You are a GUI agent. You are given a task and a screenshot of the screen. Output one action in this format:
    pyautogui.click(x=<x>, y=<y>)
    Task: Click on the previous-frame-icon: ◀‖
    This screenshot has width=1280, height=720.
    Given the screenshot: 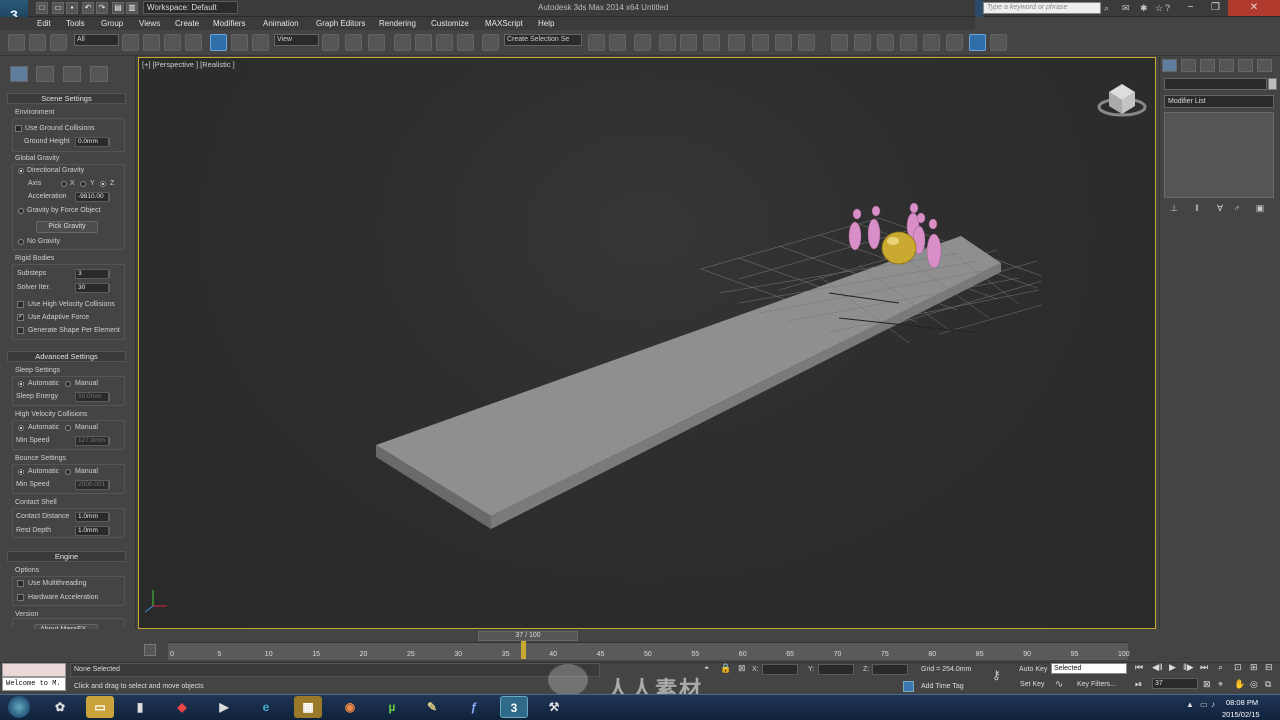 What is the action you would take?
    pyautogui.click(x=1157, y=667)
    